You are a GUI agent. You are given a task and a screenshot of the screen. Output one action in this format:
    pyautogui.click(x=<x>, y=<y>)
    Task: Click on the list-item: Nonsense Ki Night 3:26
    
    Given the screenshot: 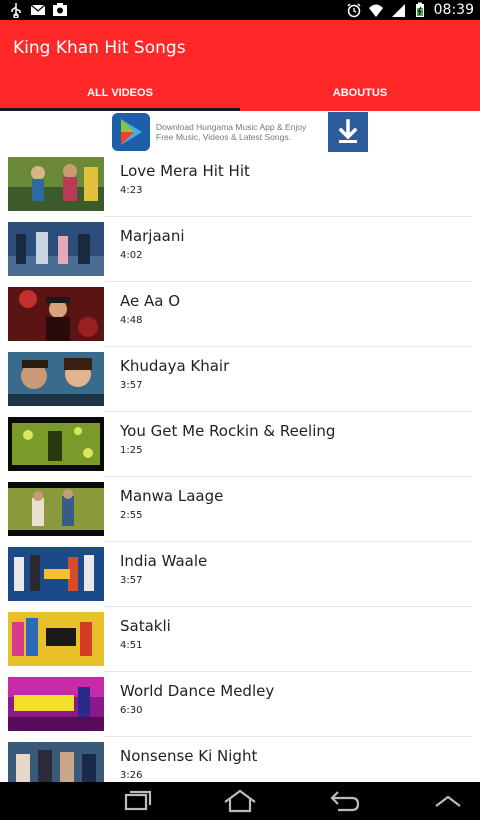 What is the action you would take?
    pyautogui.click(x=240, y=759)
    